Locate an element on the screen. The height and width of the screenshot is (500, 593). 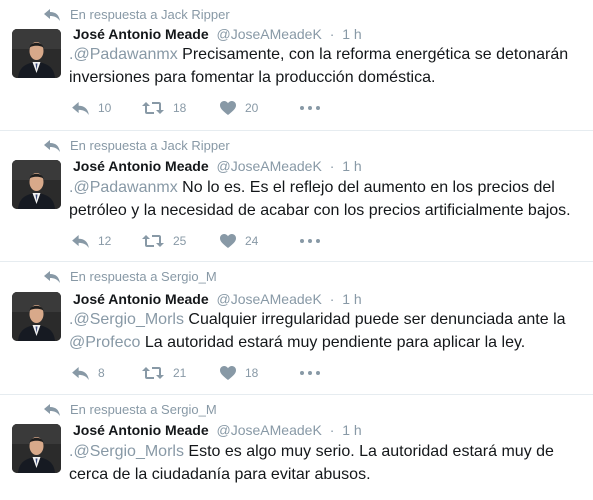
reply-count: 8 is located at coordinates (101, 373).